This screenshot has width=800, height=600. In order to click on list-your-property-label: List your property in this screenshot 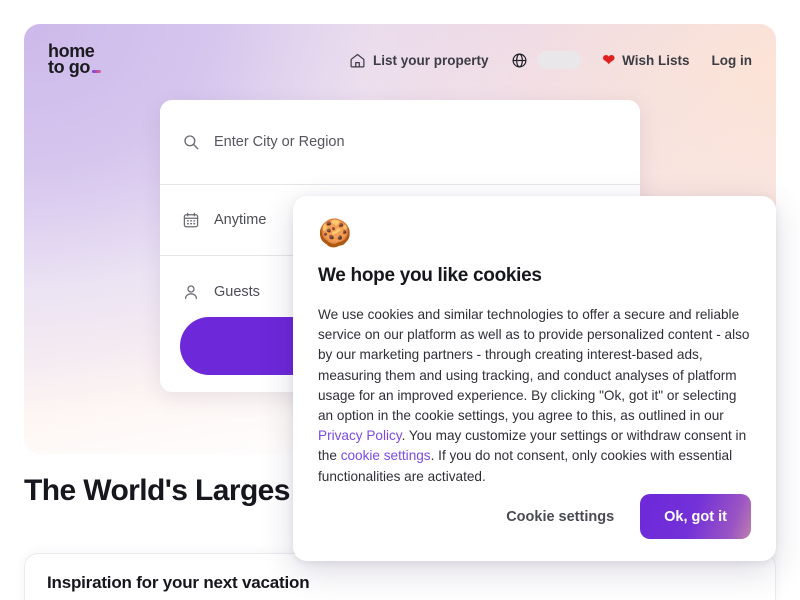, I will do `click(431, 60)`.